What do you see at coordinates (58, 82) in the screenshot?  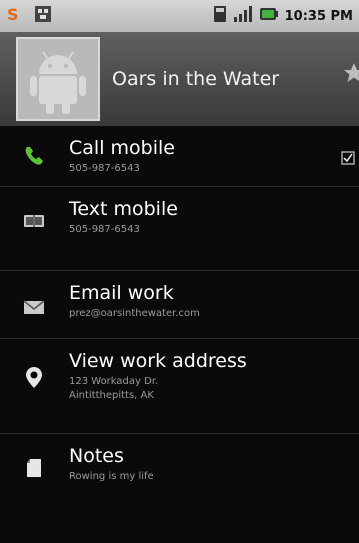 I see `android-silhouette-icon` at bounding box center [58, 82].